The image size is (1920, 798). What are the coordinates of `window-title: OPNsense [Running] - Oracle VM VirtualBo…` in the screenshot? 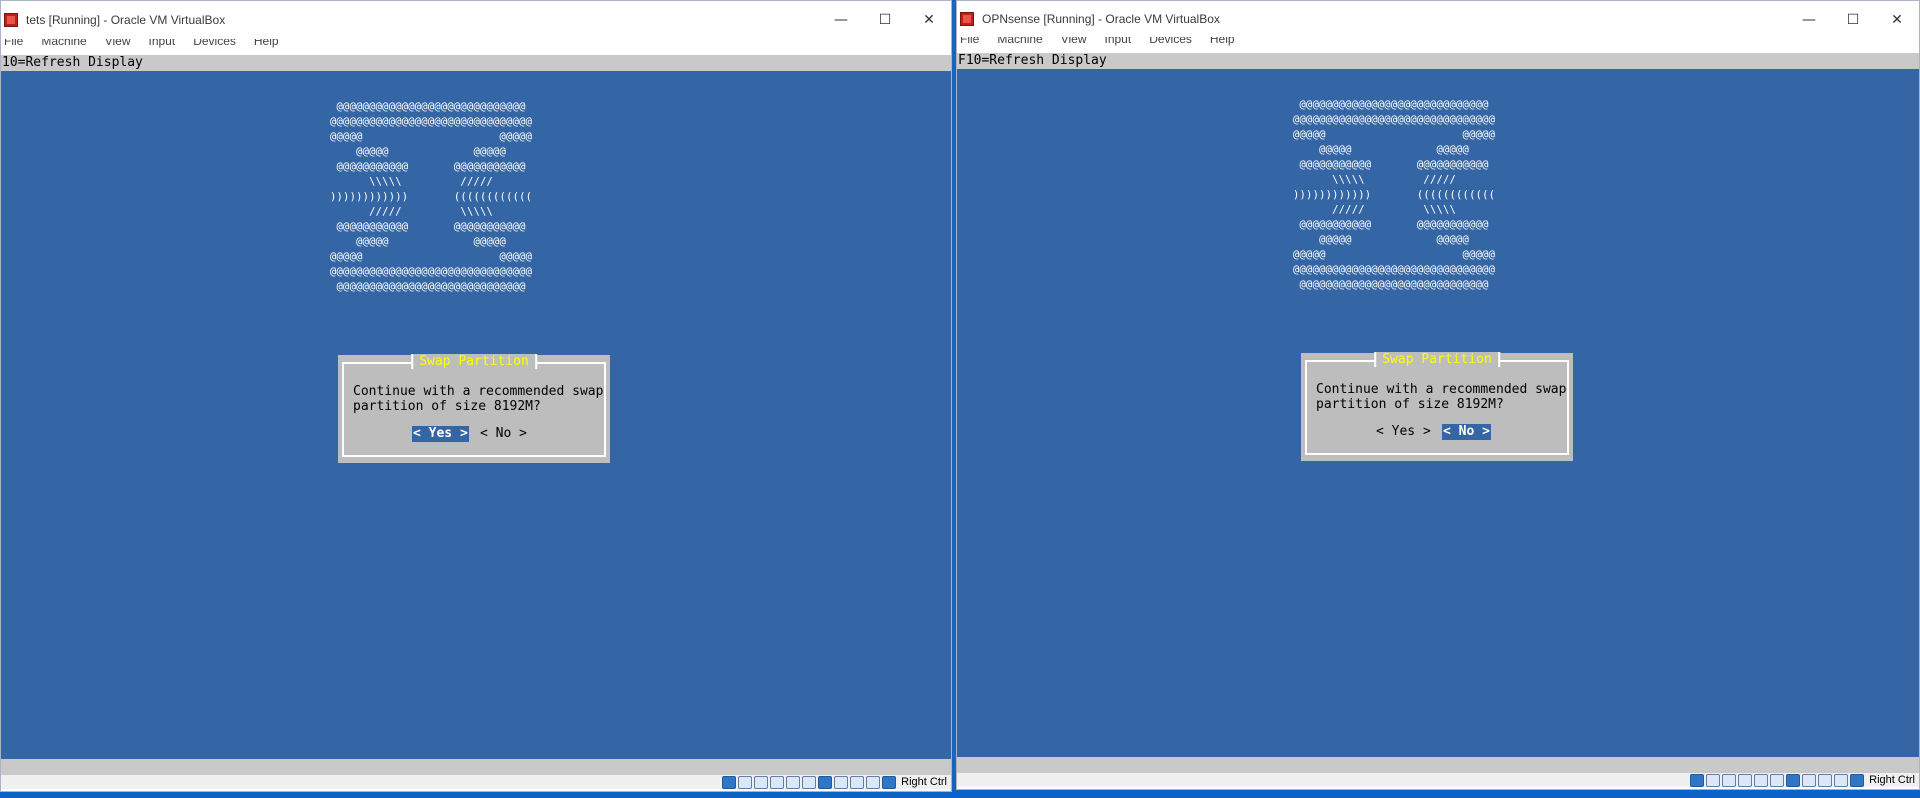 It's located at (1101, 19).